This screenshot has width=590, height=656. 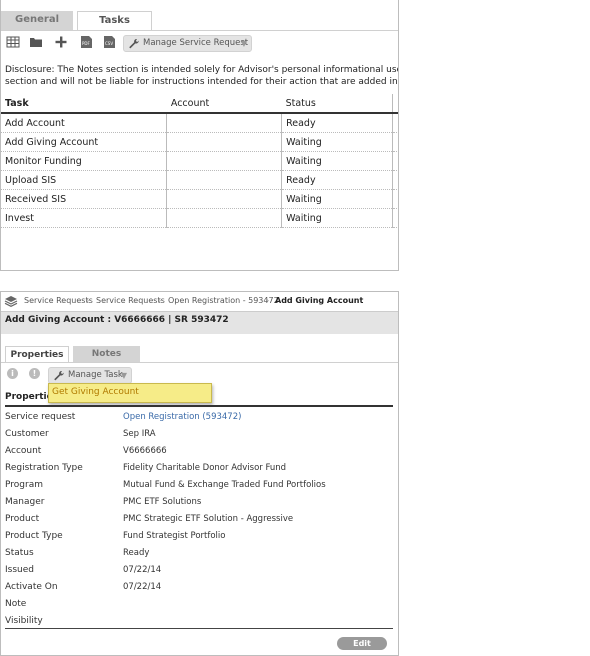 I want to click on breadcrumb-service-requests-2: Service Requests, so click(x=130, y=301).